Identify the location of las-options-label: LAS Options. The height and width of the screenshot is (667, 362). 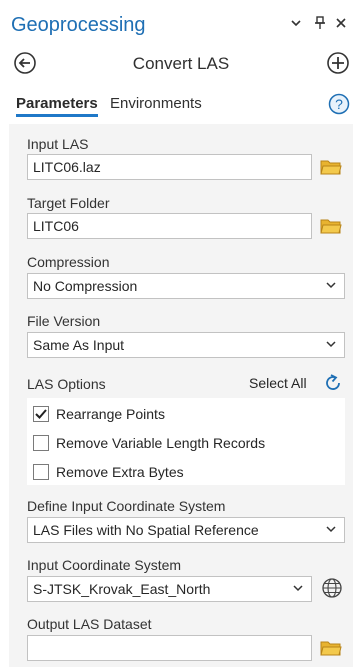
(66, 384).